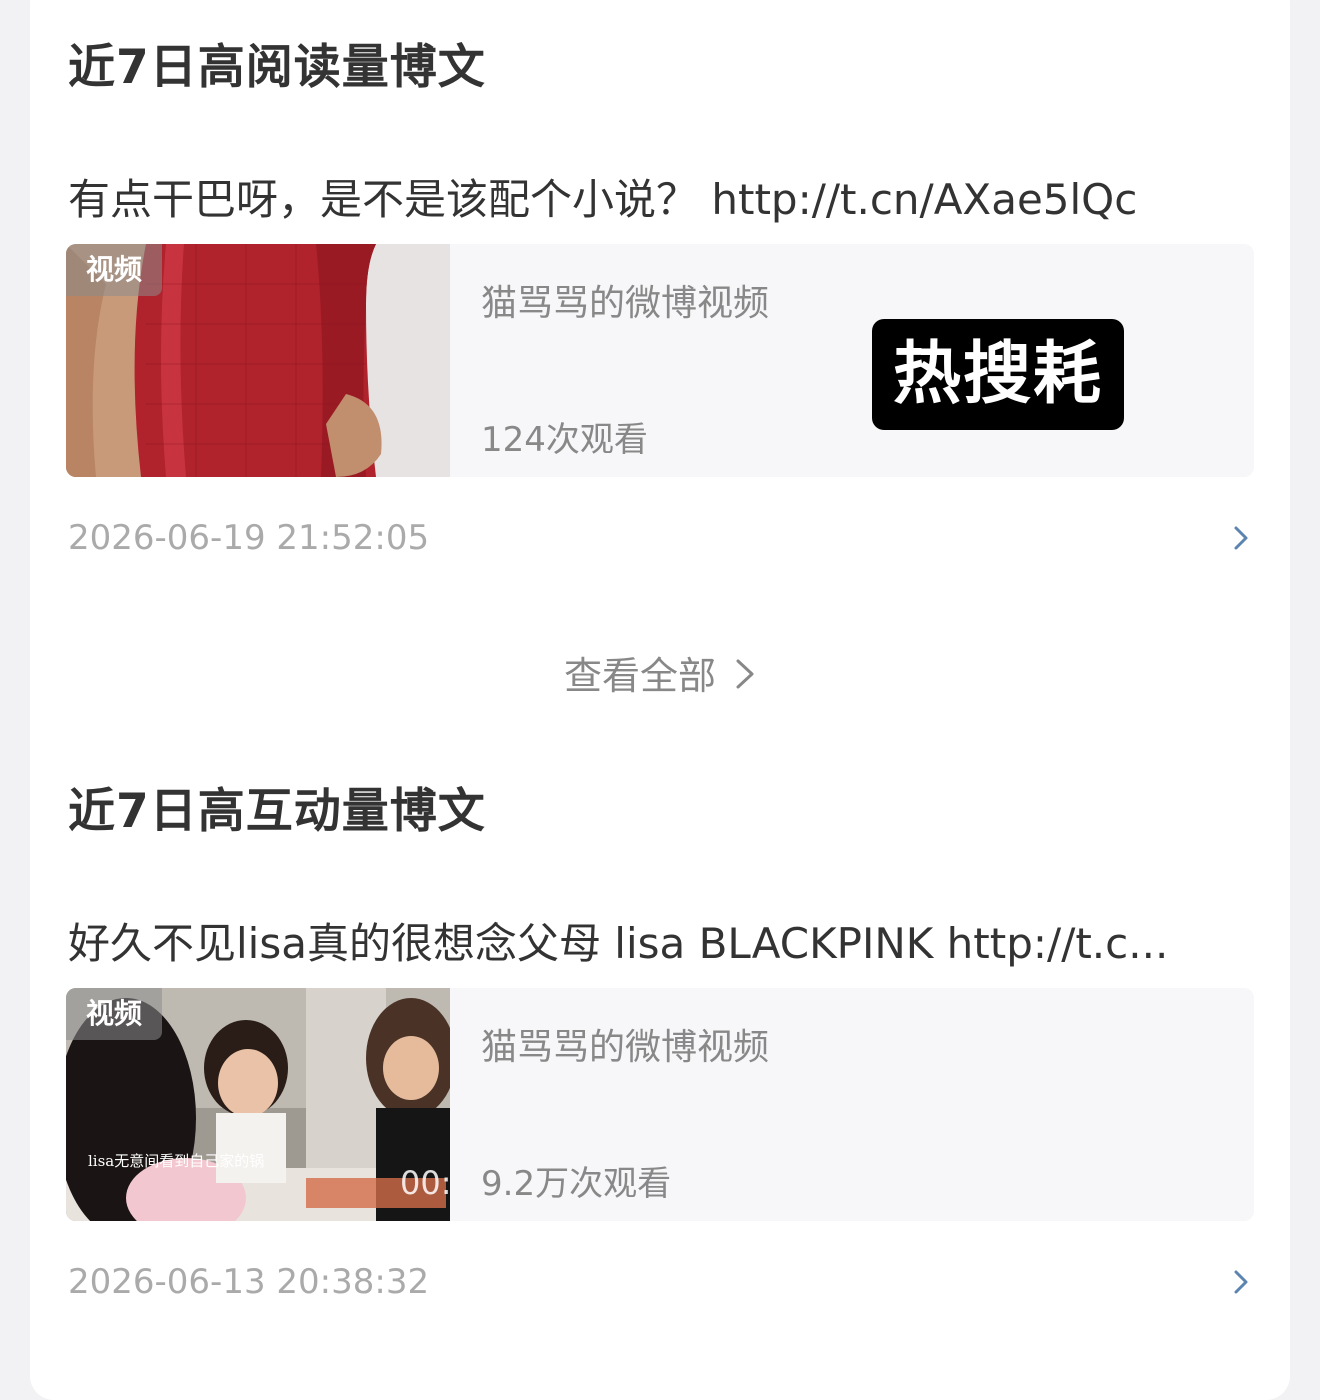 This screenshot has width=1320, height=1400. Describe the element at coordinates (176, 1161) in the screenshot. I see `video-subtitle: lisa无意间看到自己家的锅` at that location.